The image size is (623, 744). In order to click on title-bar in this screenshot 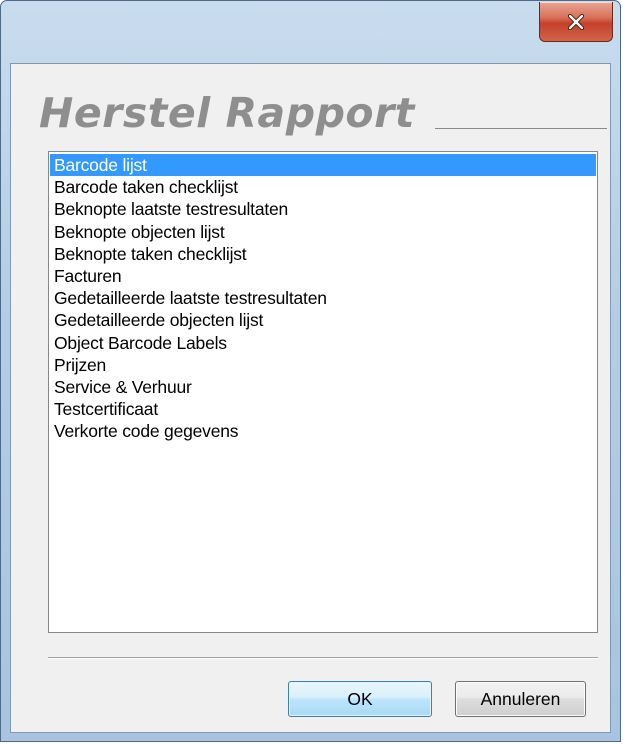, I will do `click(310, 32)`.